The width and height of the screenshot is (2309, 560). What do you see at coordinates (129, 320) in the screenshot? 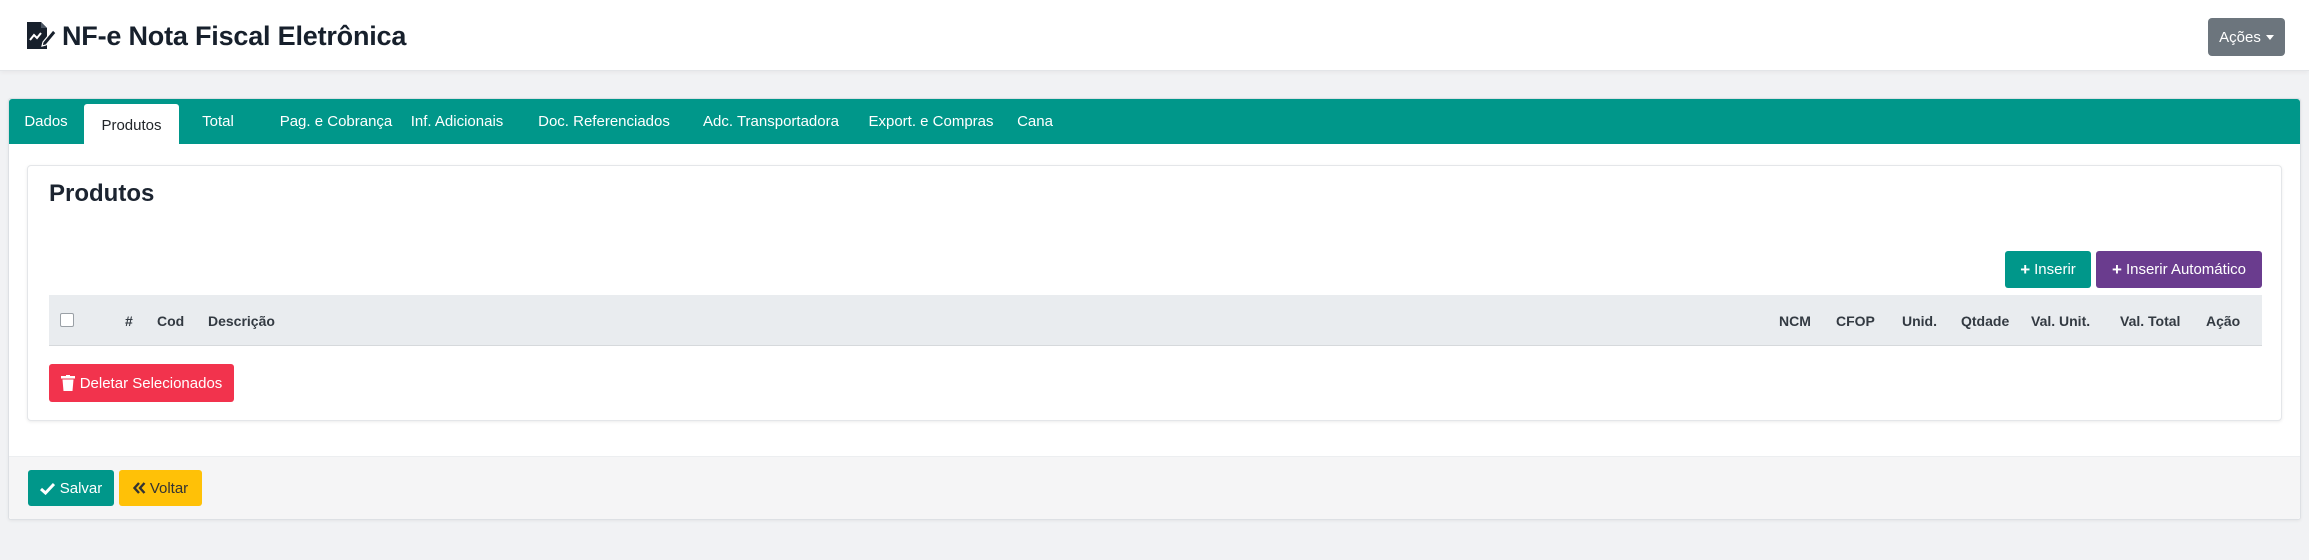
I see `col-number: #` at bounding box center [129, 320].